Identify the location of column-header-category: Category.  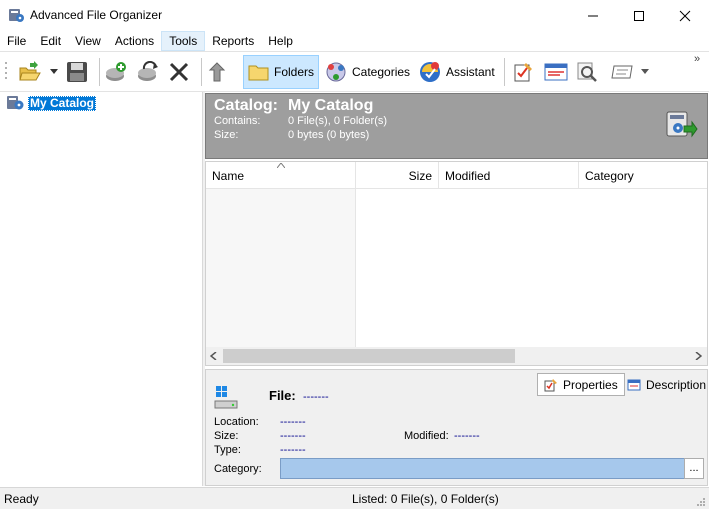
(643, 175).